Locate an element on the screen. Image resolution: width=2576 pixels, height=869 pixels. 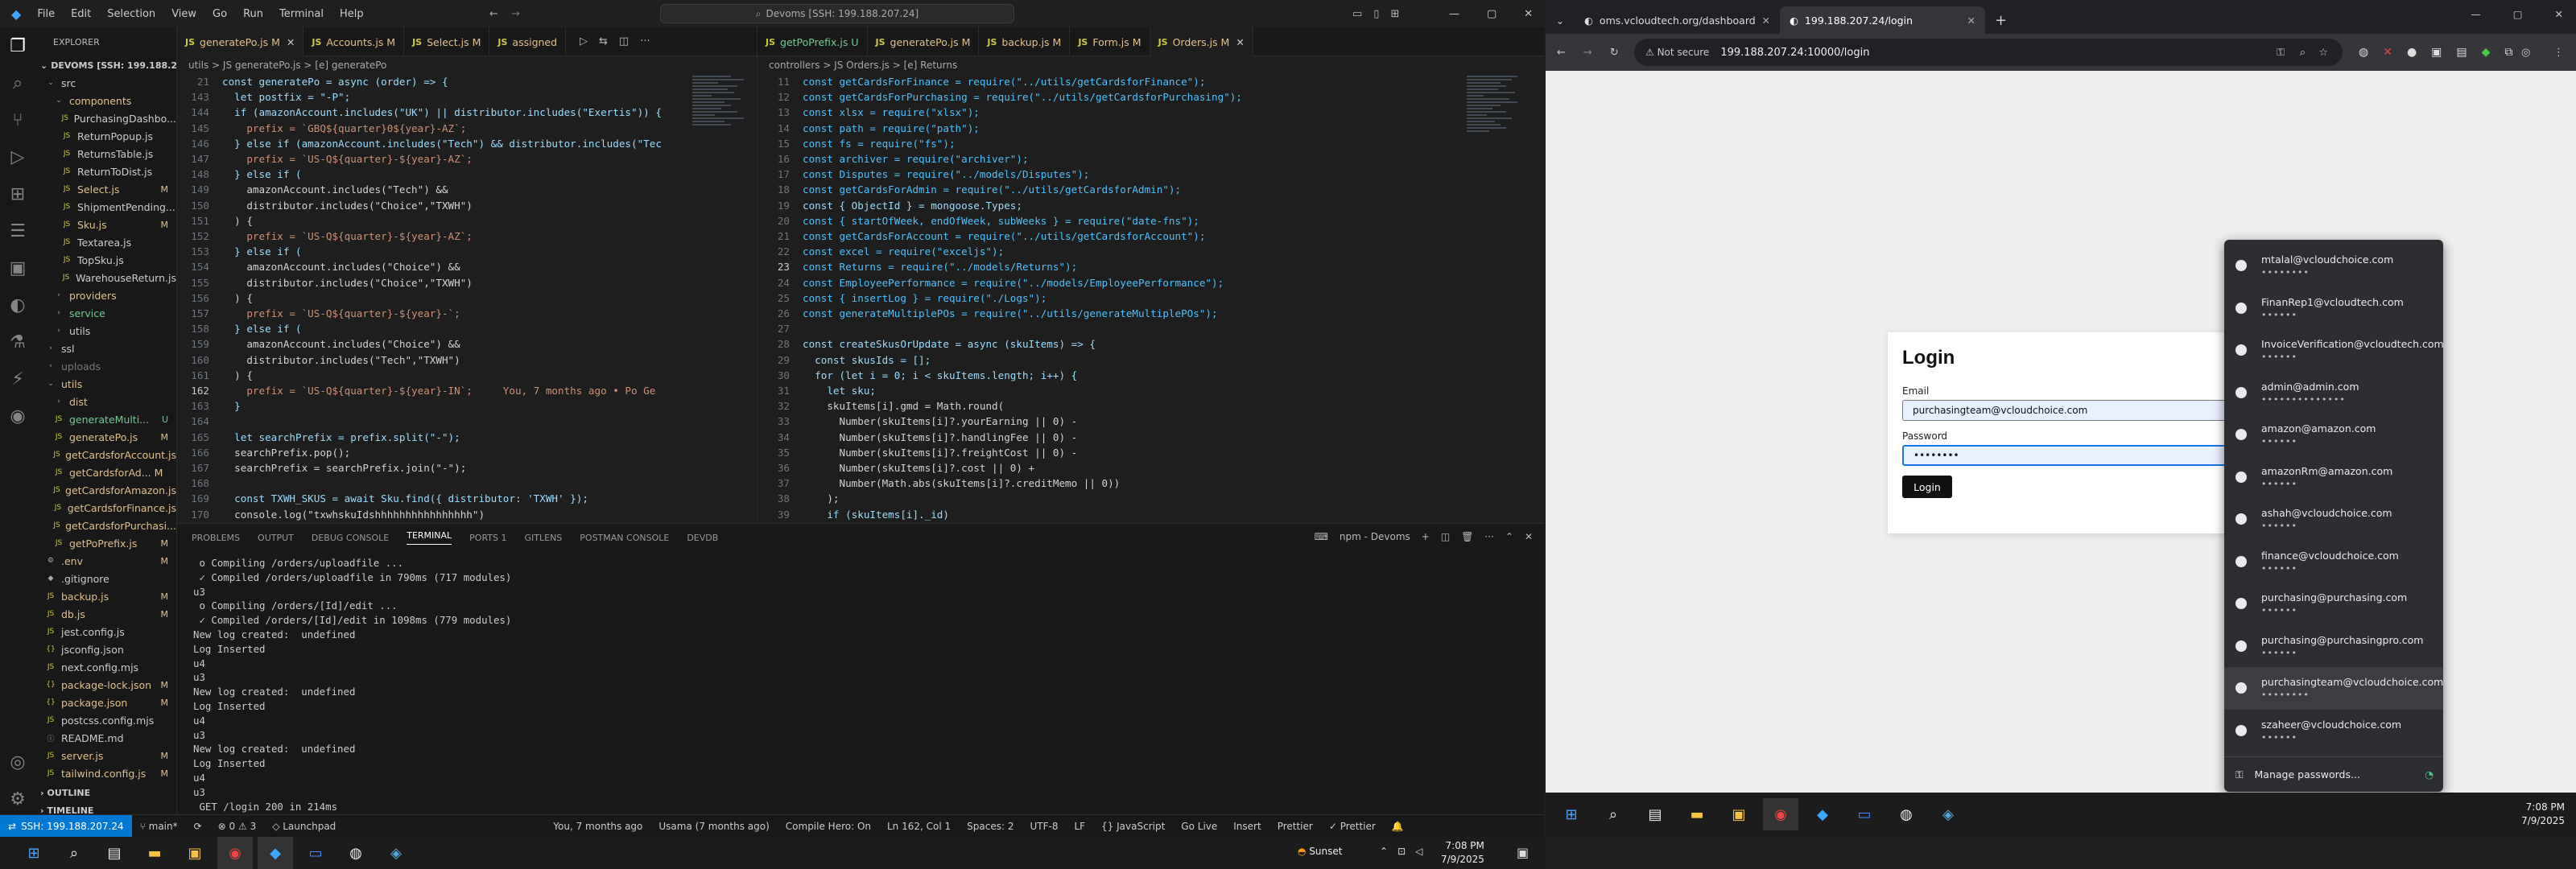
file-tree-item: JS ReturnPopup.js is located at coordinates (106, 136).